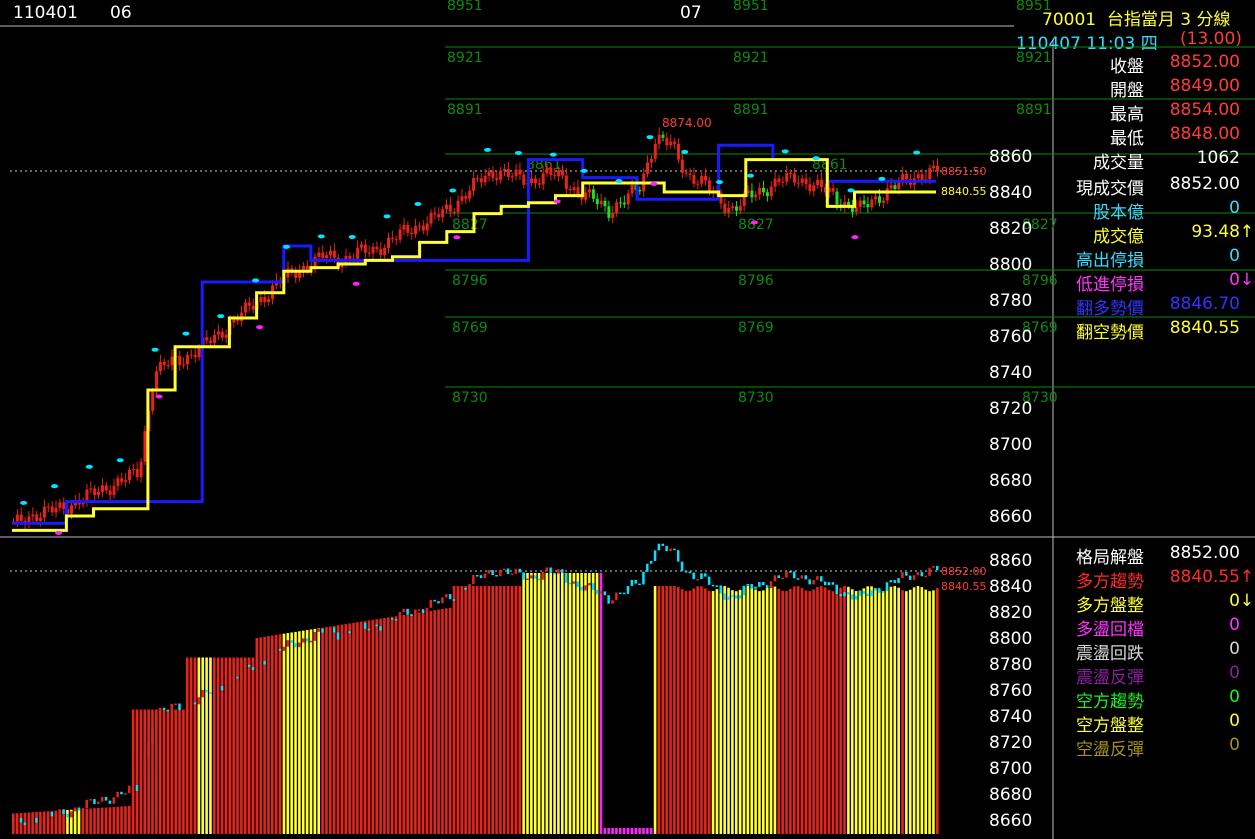  I want to click on bottom-price-tag-yellow: 8840.55, so click(964, 586).